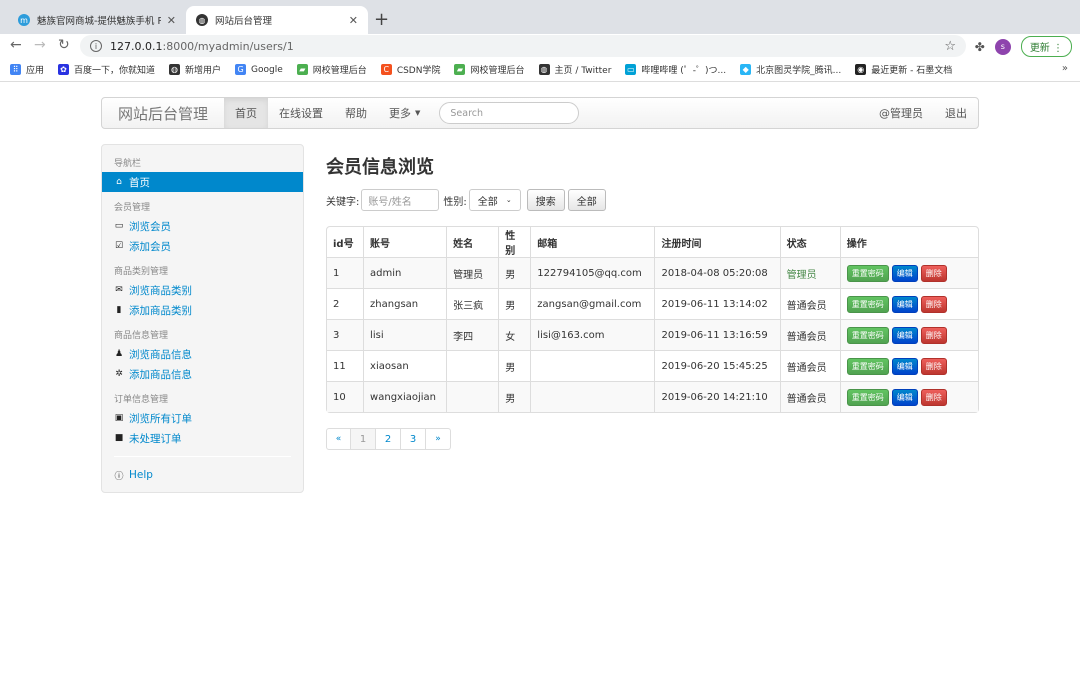  What do you see at coordinates (119, 476) in the screenshot?
I see `info-sign-icon: ⓘ` at bounding box center [119, 476].